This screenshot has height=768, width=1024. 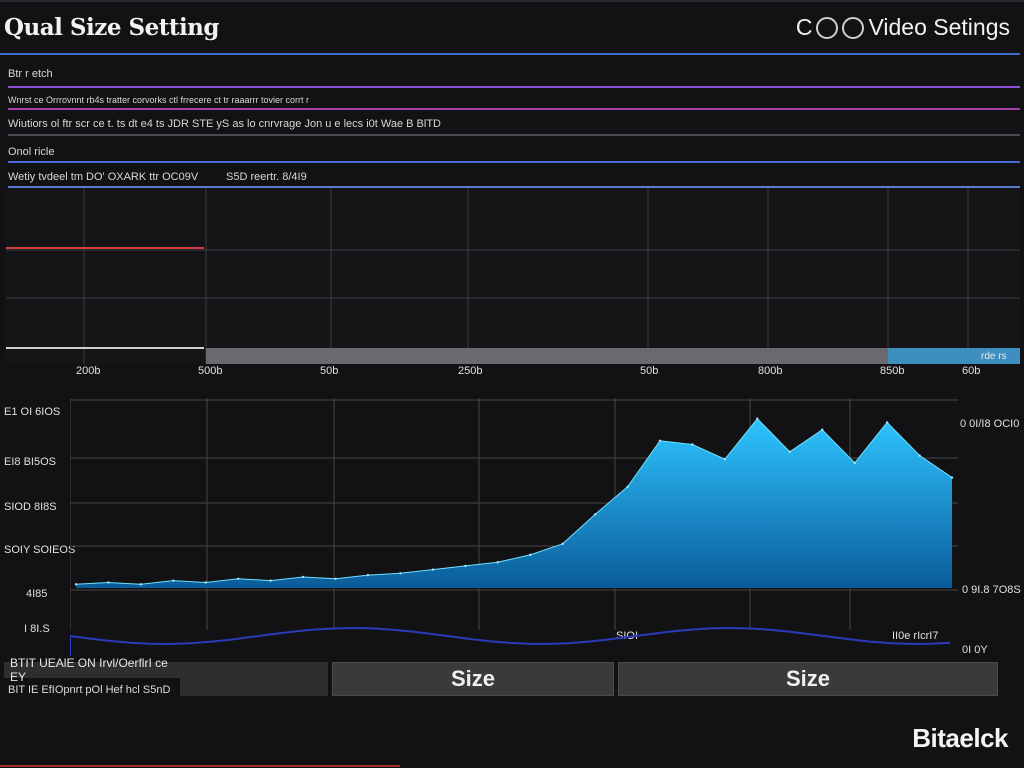 I want to click on top-x-tick: 850b, so click(x=892, y=371).